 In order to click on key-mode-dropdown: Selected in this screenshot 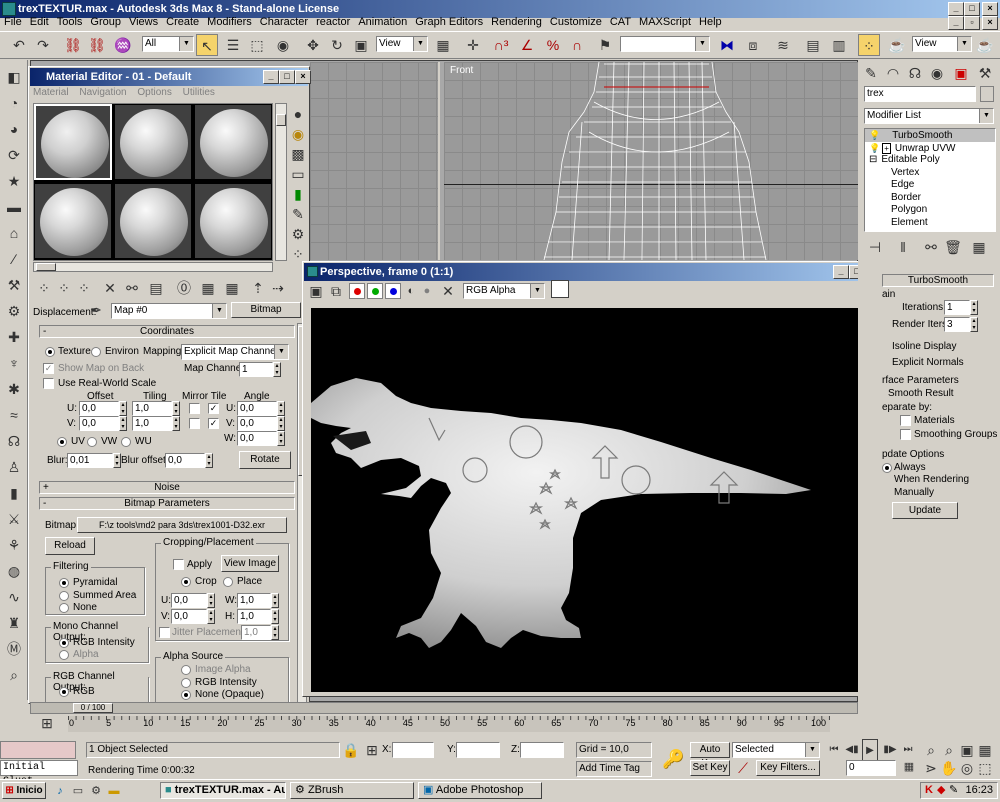, I will do `click(776, 750)`.